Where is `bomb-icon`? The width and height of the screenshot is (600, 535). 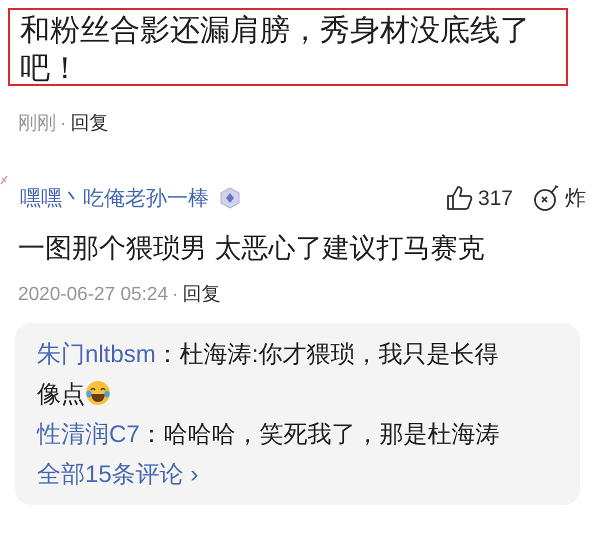
bomb-icon is located at coordinates (547, 198).